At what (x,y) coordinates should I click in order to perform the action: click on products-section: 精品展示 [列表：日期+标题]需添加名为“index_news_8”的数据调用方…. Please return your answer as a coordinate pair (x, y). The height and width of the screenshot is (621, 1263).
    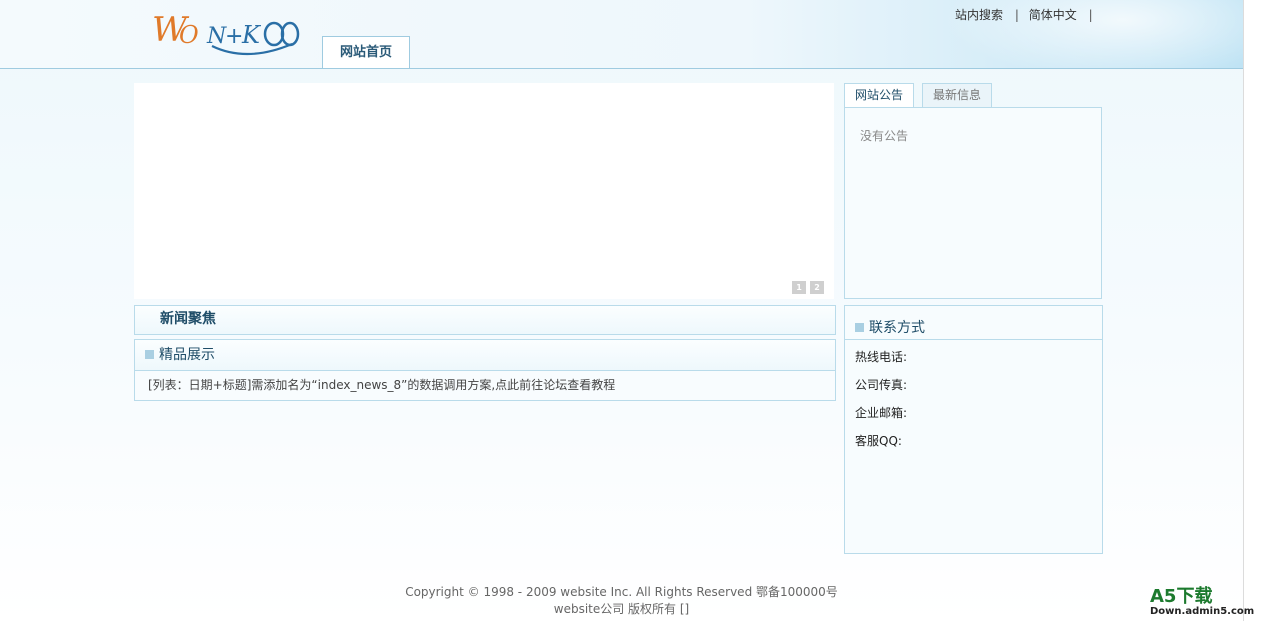
    Looking at the image, I should click on (485, 370).